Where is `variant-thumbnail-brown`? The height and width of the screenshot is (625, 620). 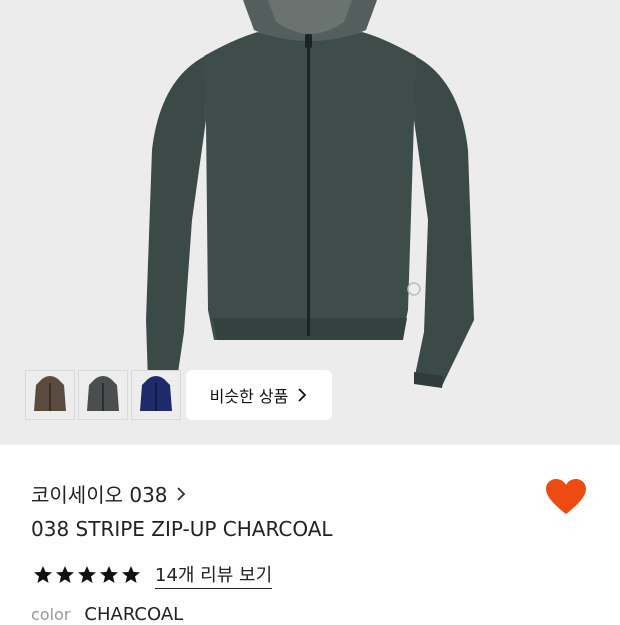
variant-thumbnail-brown is located at coordinates (50, 395).